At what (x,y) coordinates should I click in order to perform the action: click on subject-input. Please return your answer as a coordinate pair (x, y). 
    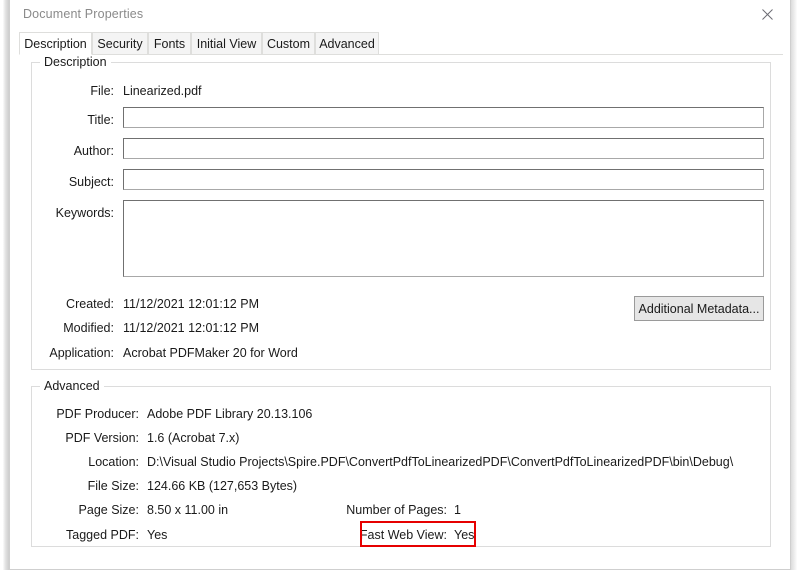
    Looking at the image, I should click on (443, 179).